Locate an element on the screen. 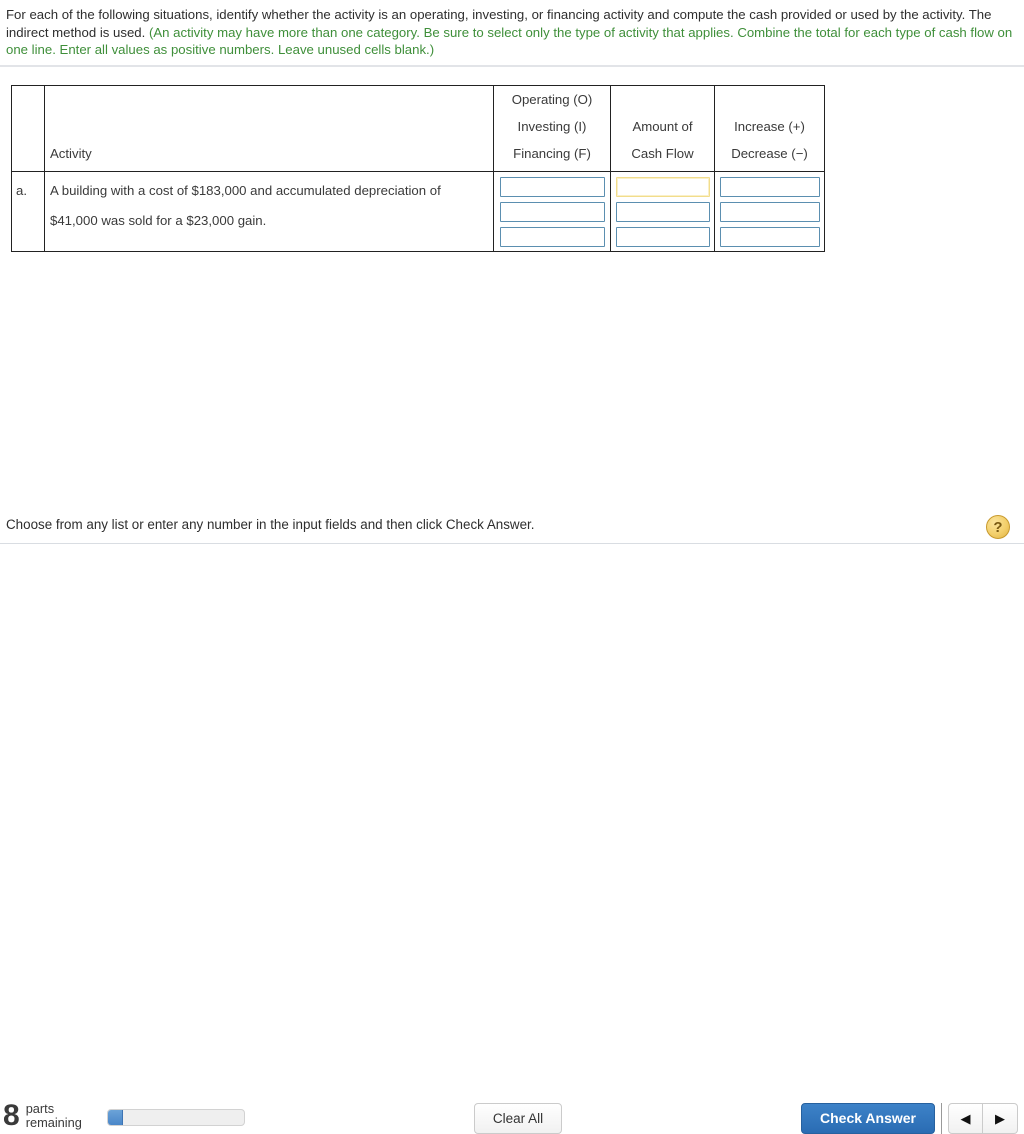 This screenshot has width=1024, height=1134. header-cell-letter is located at coordinates (28, 128).